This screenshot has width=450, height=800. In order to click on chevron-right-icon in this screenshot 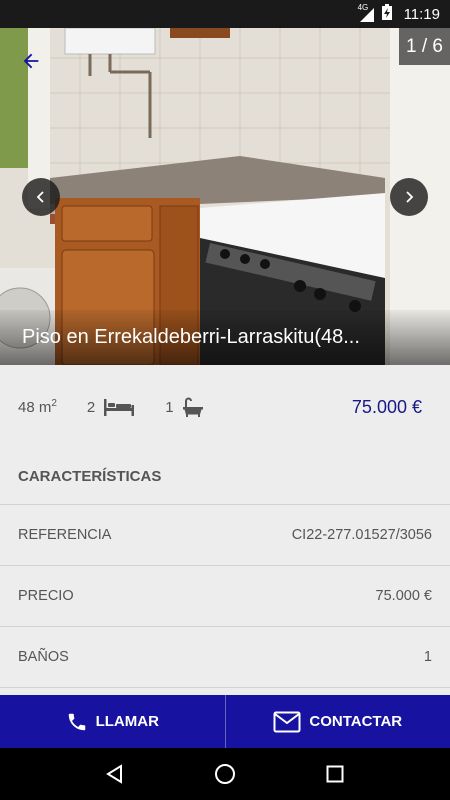, I will do `click(410, 197)`.